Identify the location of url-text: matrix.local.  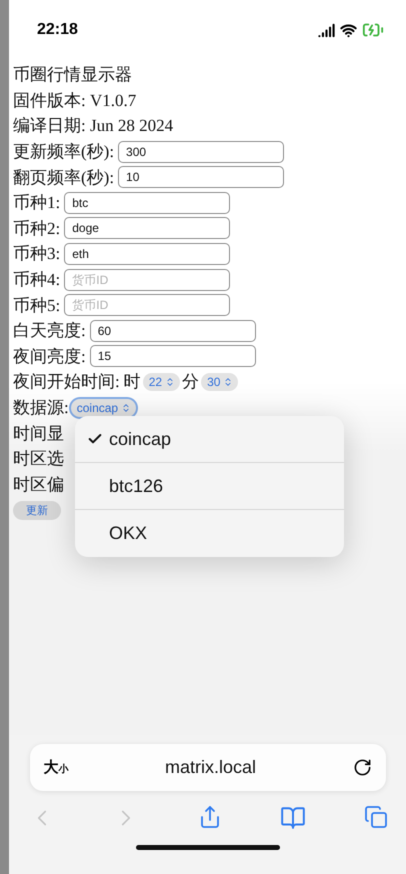
(210, 767).